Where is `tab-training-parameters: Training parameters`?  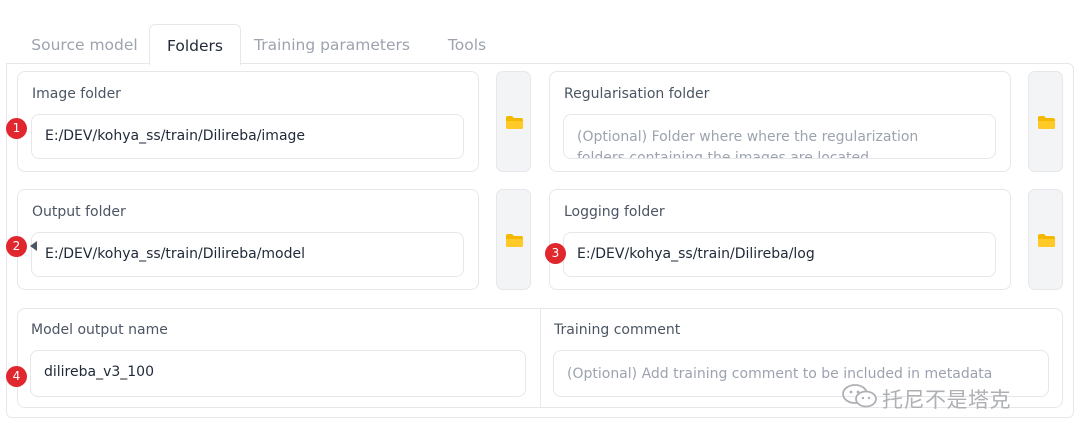 tab-training-parameters: Training parameters is located at coordinates (332, 44).